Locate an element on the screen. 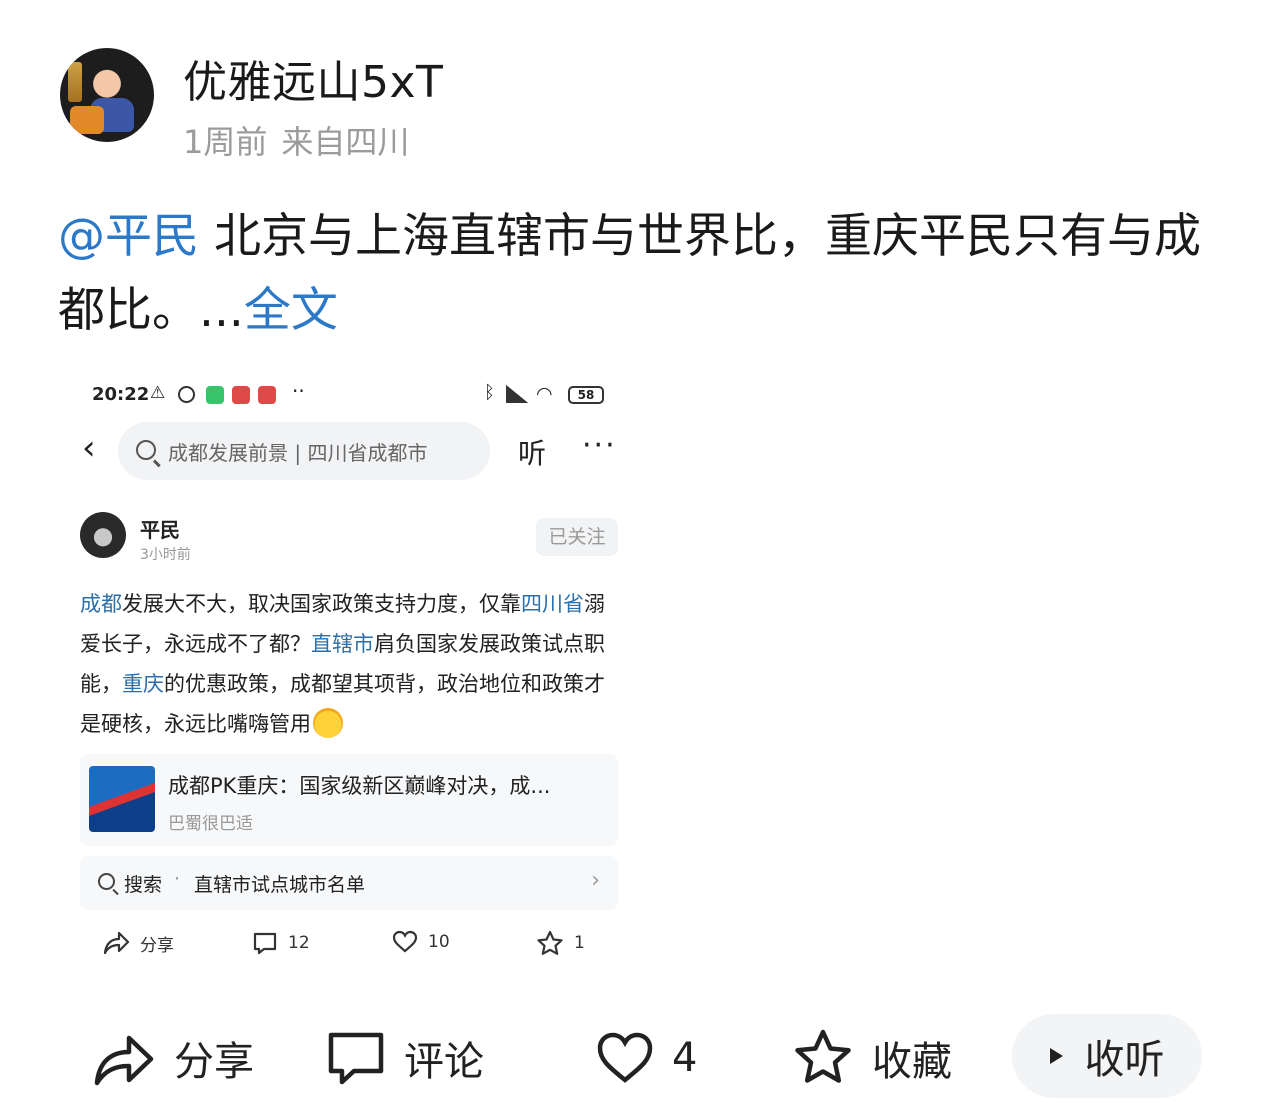 This screenshot has width=1280, height=1114. status-time: 20:22 is located at coordinates (121, 394).